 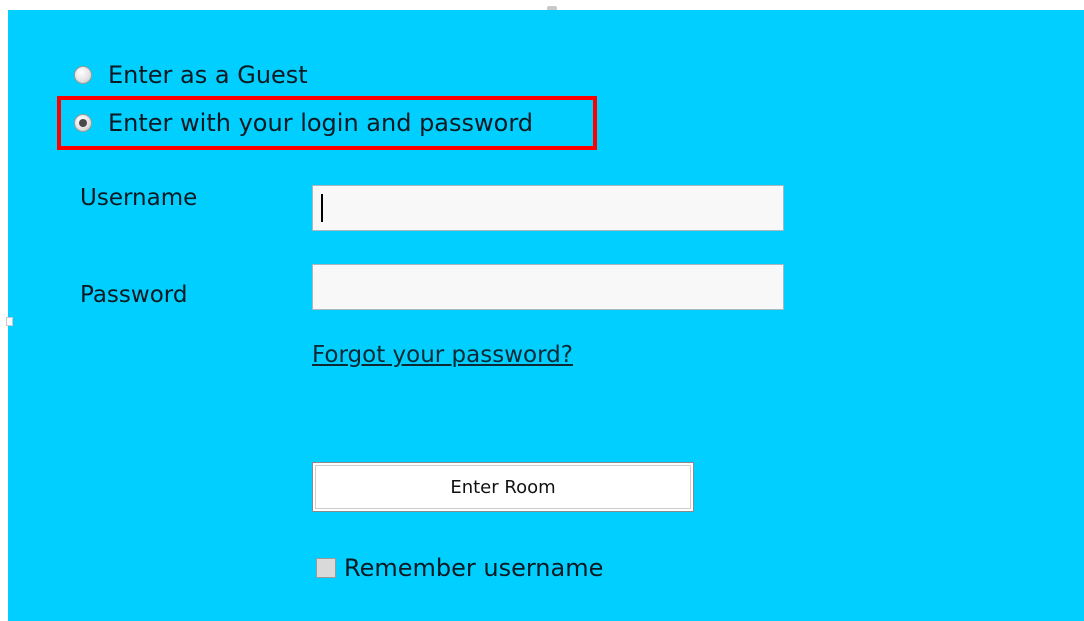 What do you see at coordinates (548, 208) in the screenshot?
I see `username-input` at bounding box center [548, 208].